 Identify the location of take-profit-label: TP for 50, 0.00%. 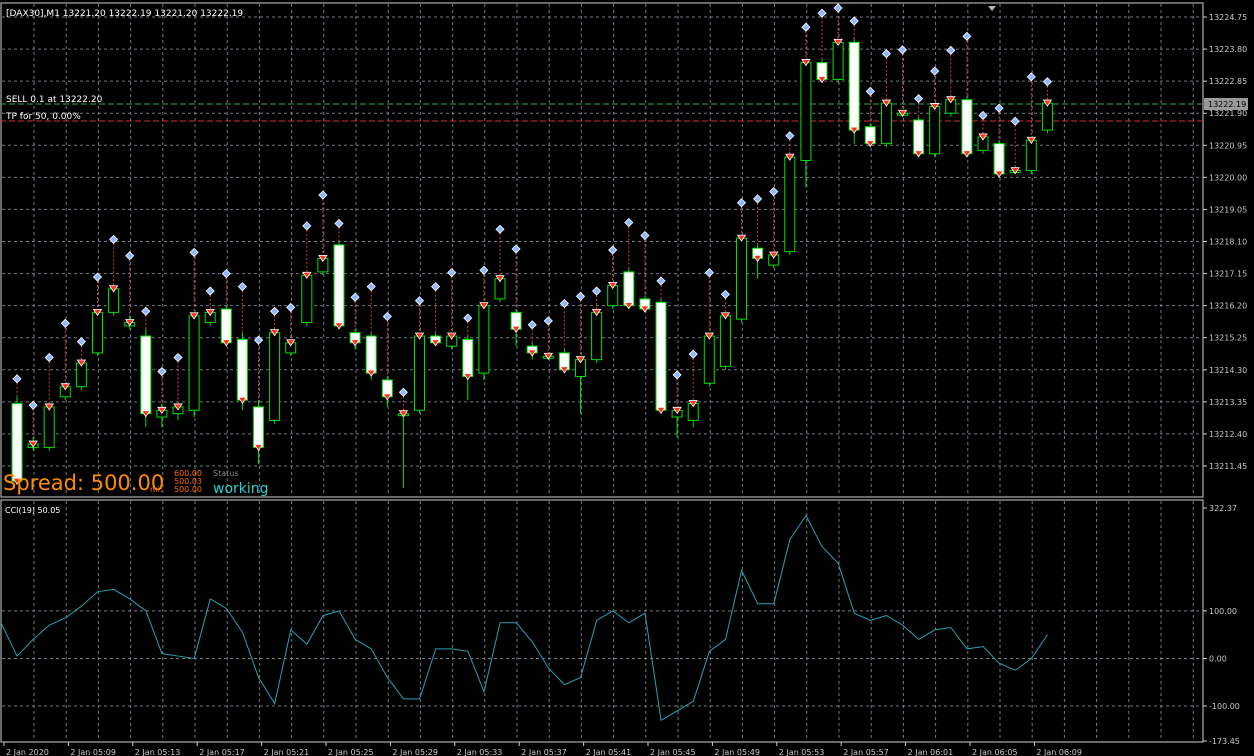
(43, 117).